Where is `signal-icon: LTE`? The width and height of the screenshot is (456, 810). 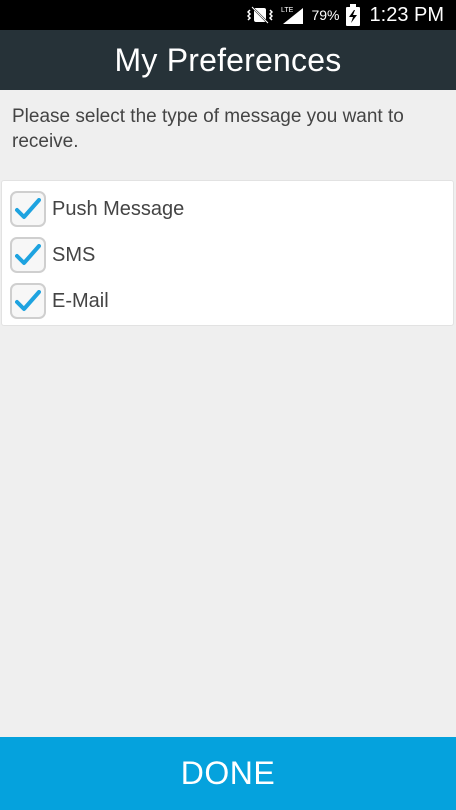 signal-icon: LTE is located at coordinates (292, 15).